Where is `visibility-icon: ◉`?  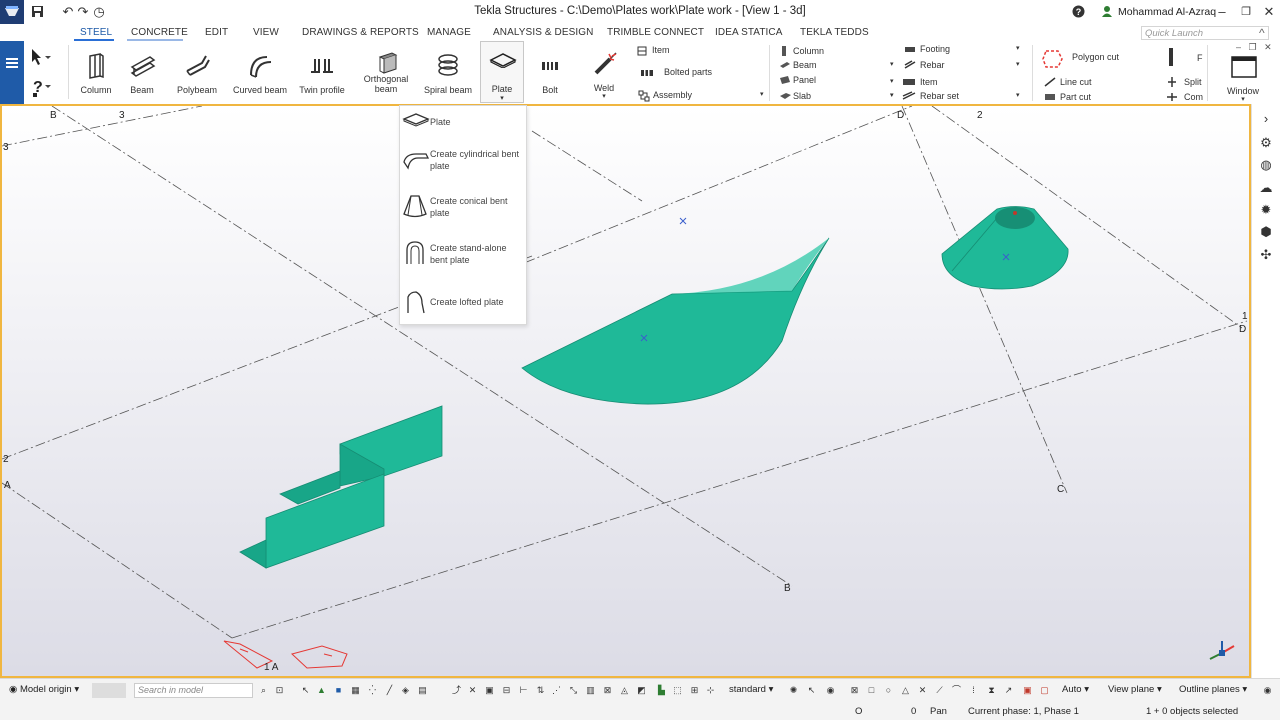 visibility-icon: ◉ is located at coordinates (830, 690).